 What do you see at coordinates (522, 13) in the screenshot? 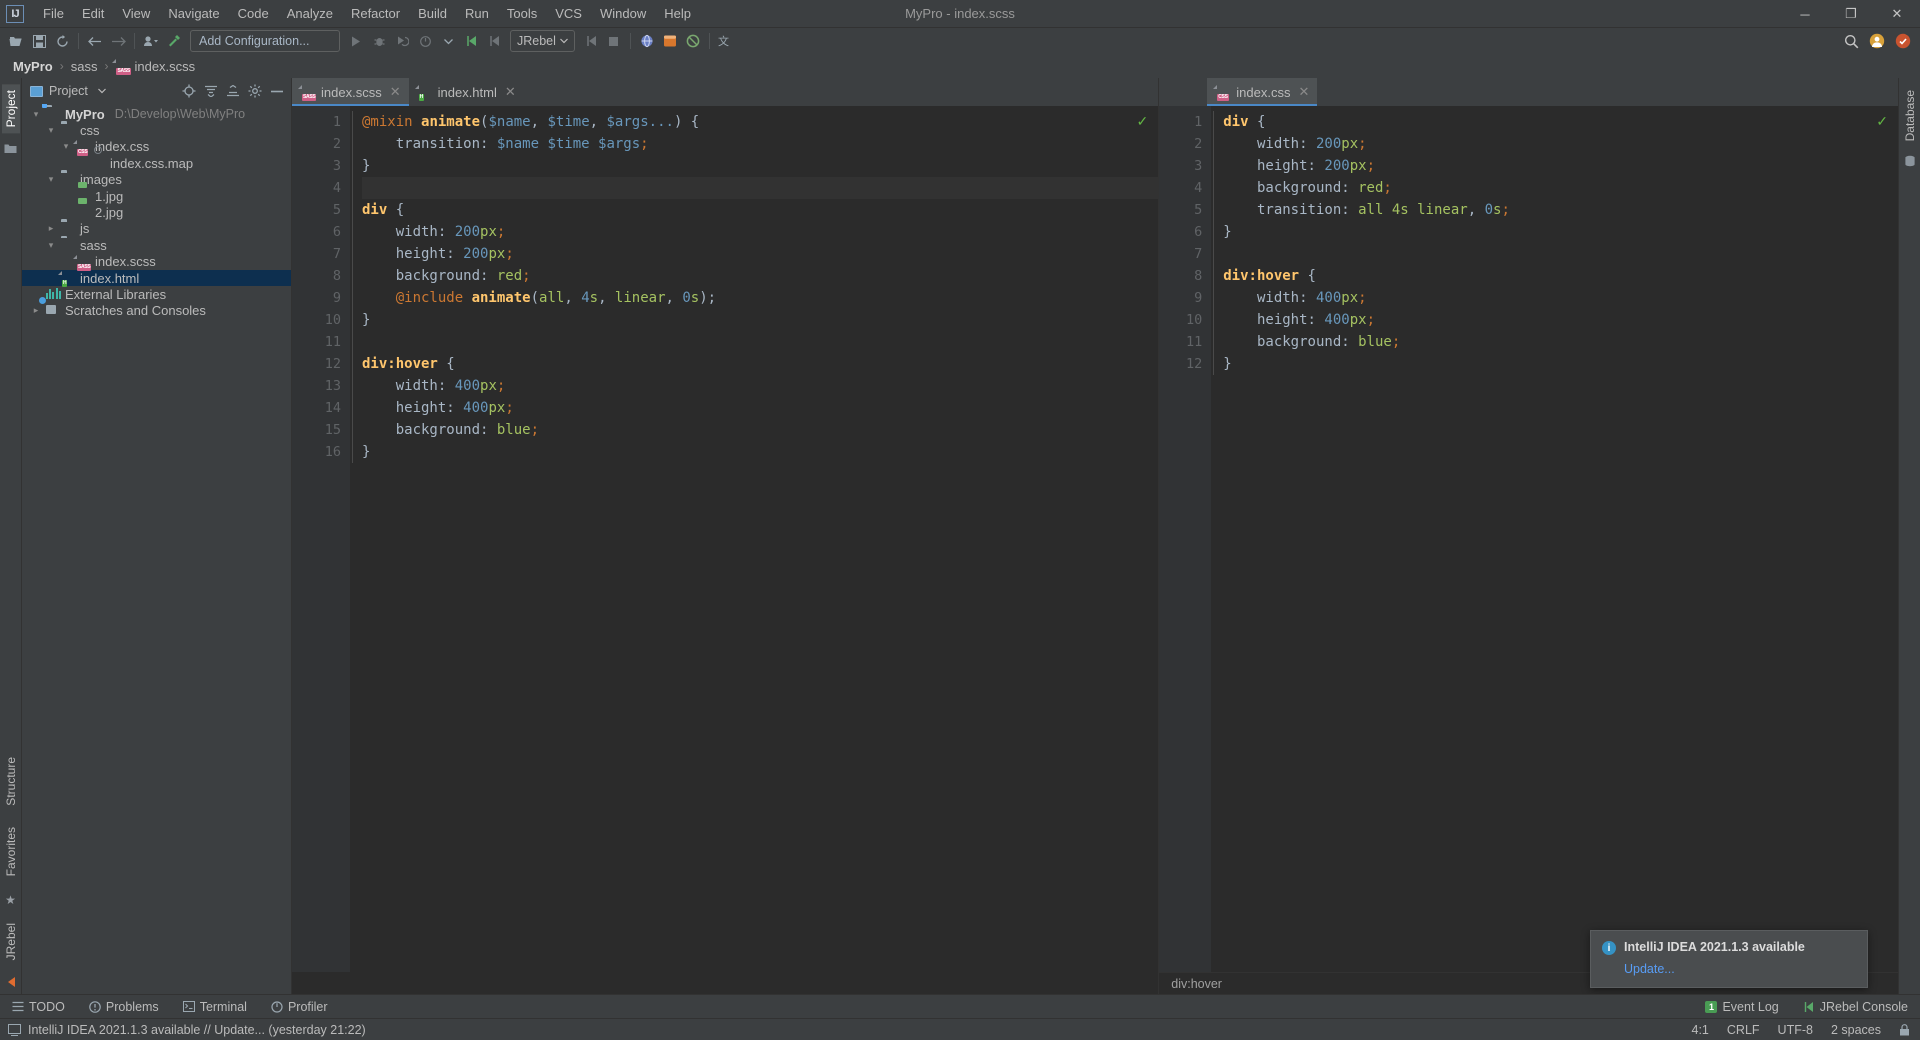
I see `menu-item-tools: Tools` at bounding box center [522, 13].